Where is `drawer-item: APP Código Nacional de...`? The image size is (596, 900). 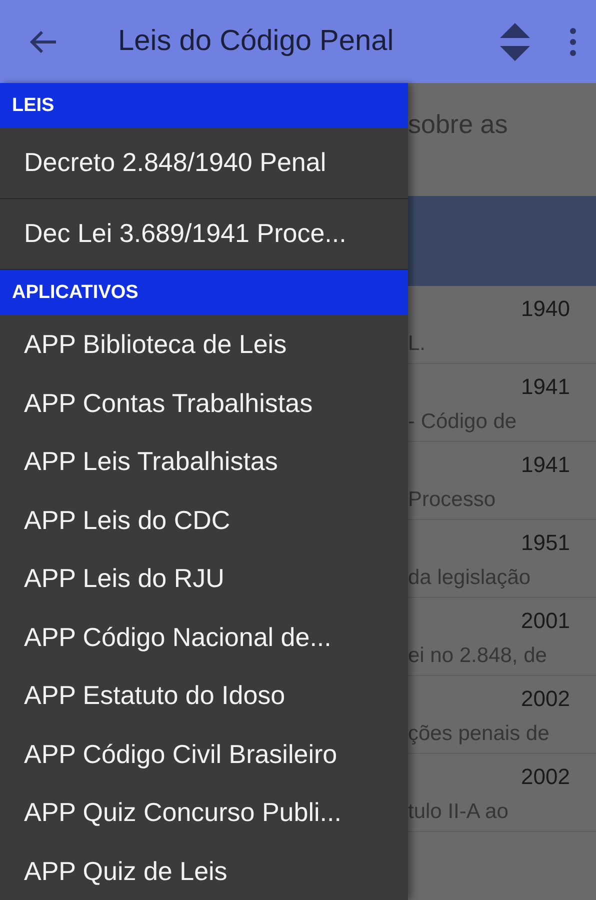 drawer-item: APP Código Nacional de... is located at coordinates (204, 637).